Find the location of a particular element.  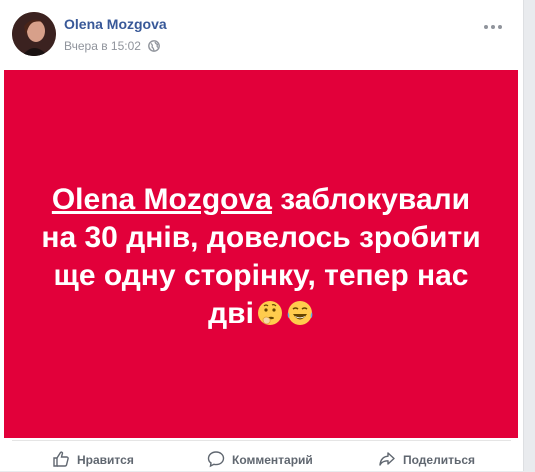

post-header: Olena Mozgova Вчера в 15:02 is located at coordinates (262, 36).